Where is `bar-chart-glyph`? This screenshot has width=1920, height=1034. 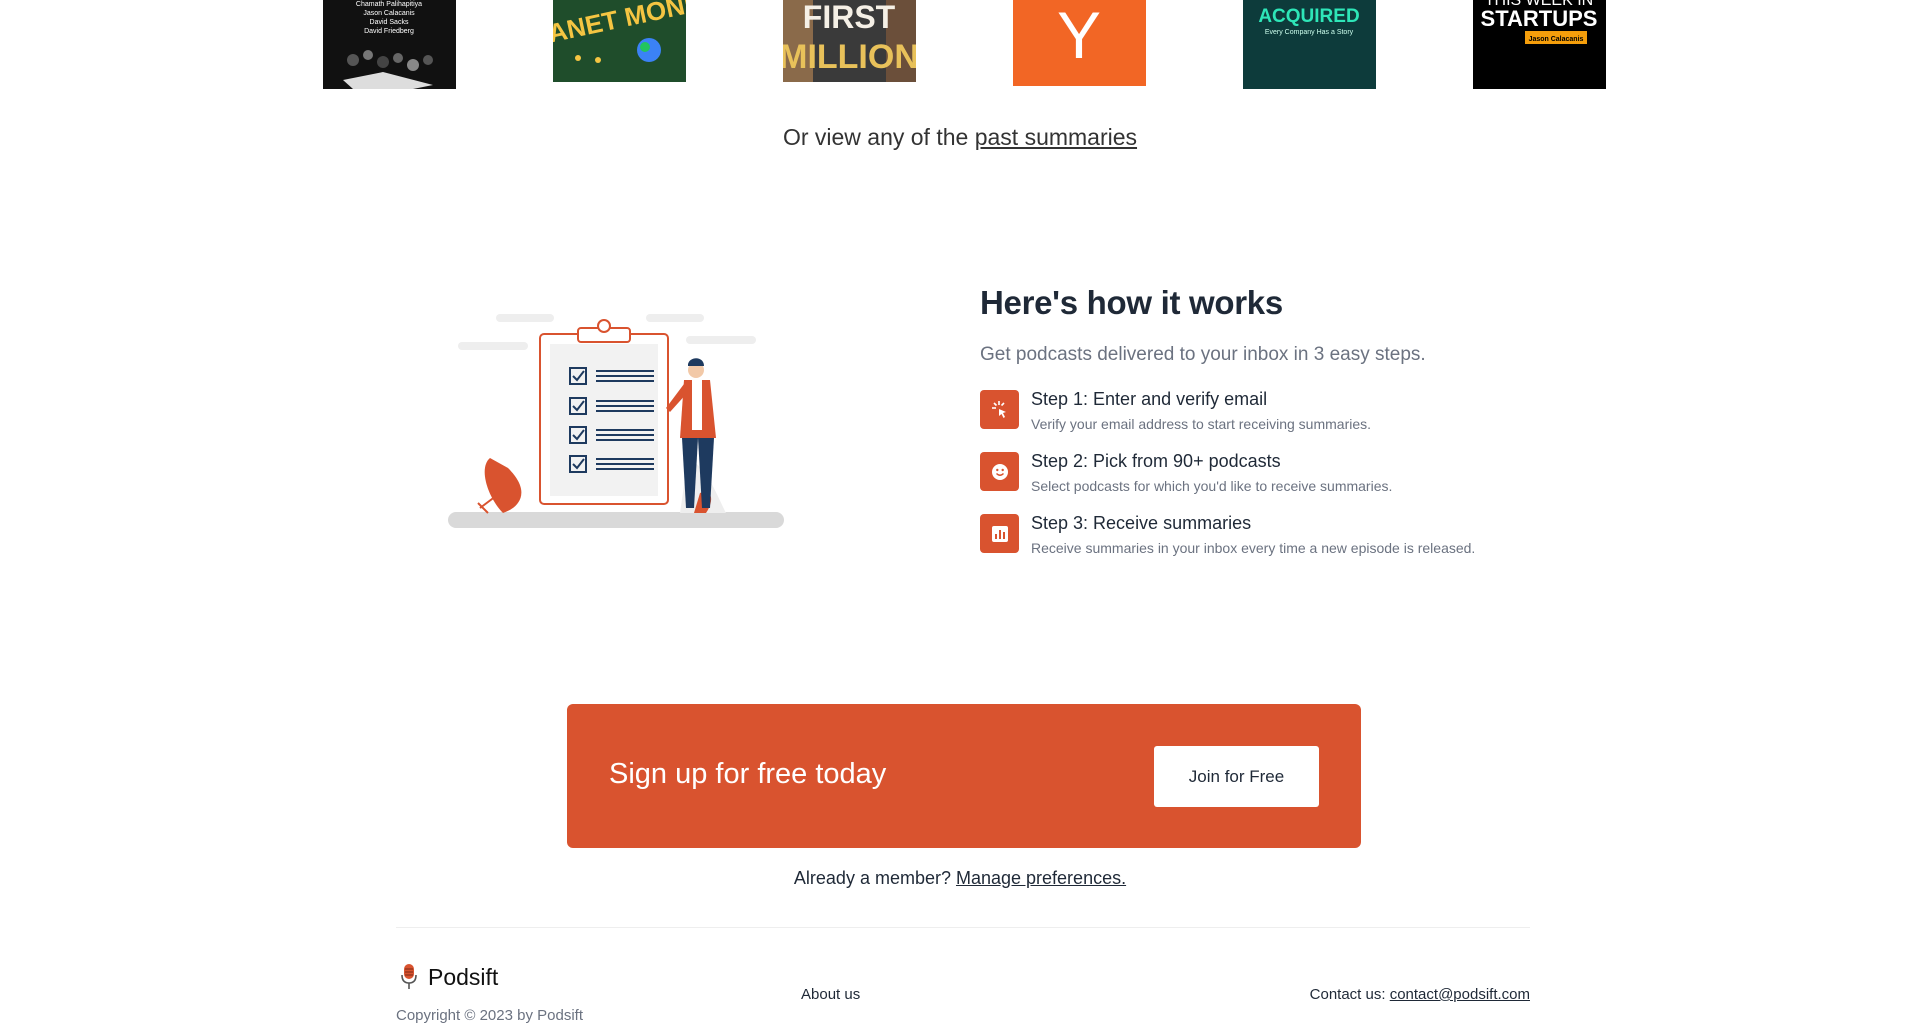
bar-chart-glyph is located at coordinates (999, 533).